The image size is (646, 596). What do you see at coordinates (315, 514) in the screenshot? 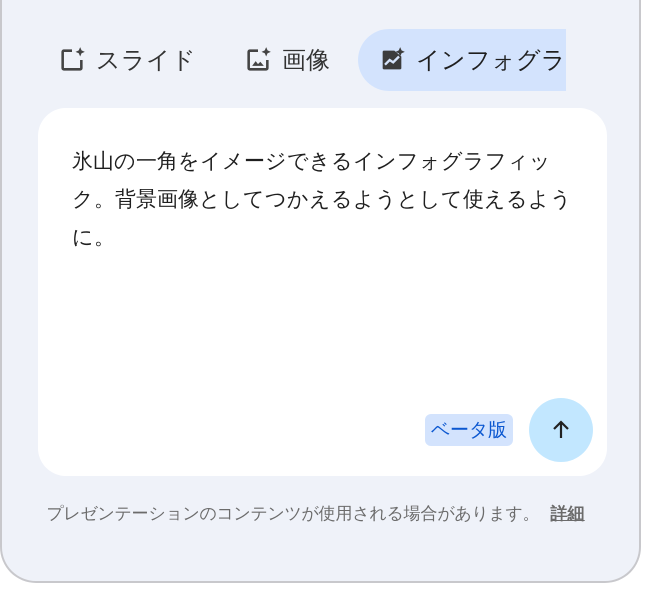
I see `disclaimer-text: プレゼンテーションのコンテンツが使用される場合があります。 詳細` at bounding box center [315, 514].